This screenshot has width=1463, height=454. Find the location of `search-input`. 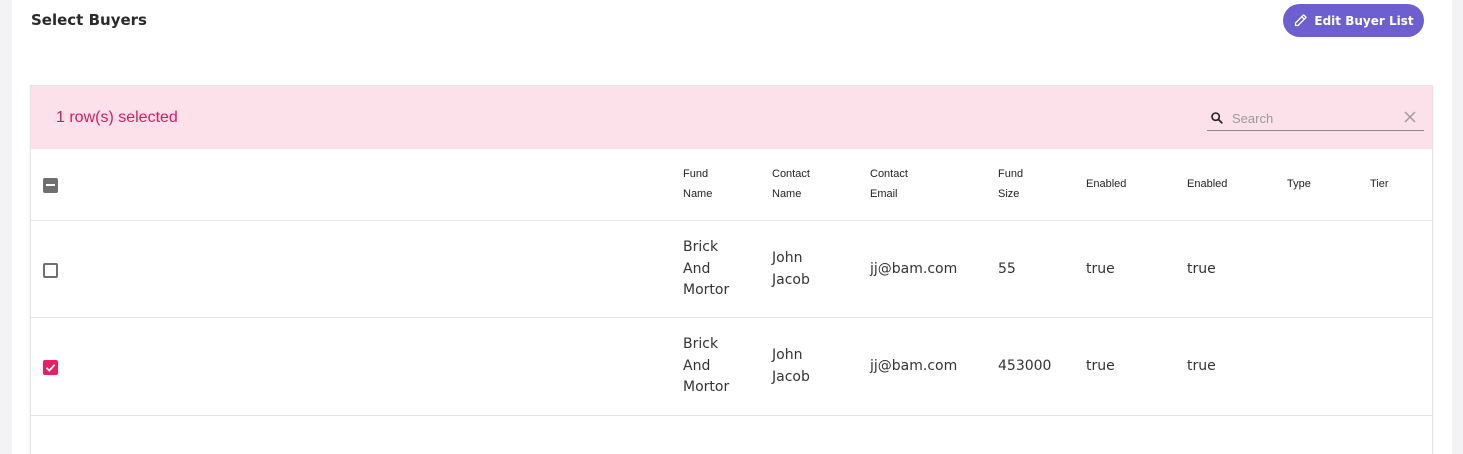

search-input is located at coordinates (1312, 118).